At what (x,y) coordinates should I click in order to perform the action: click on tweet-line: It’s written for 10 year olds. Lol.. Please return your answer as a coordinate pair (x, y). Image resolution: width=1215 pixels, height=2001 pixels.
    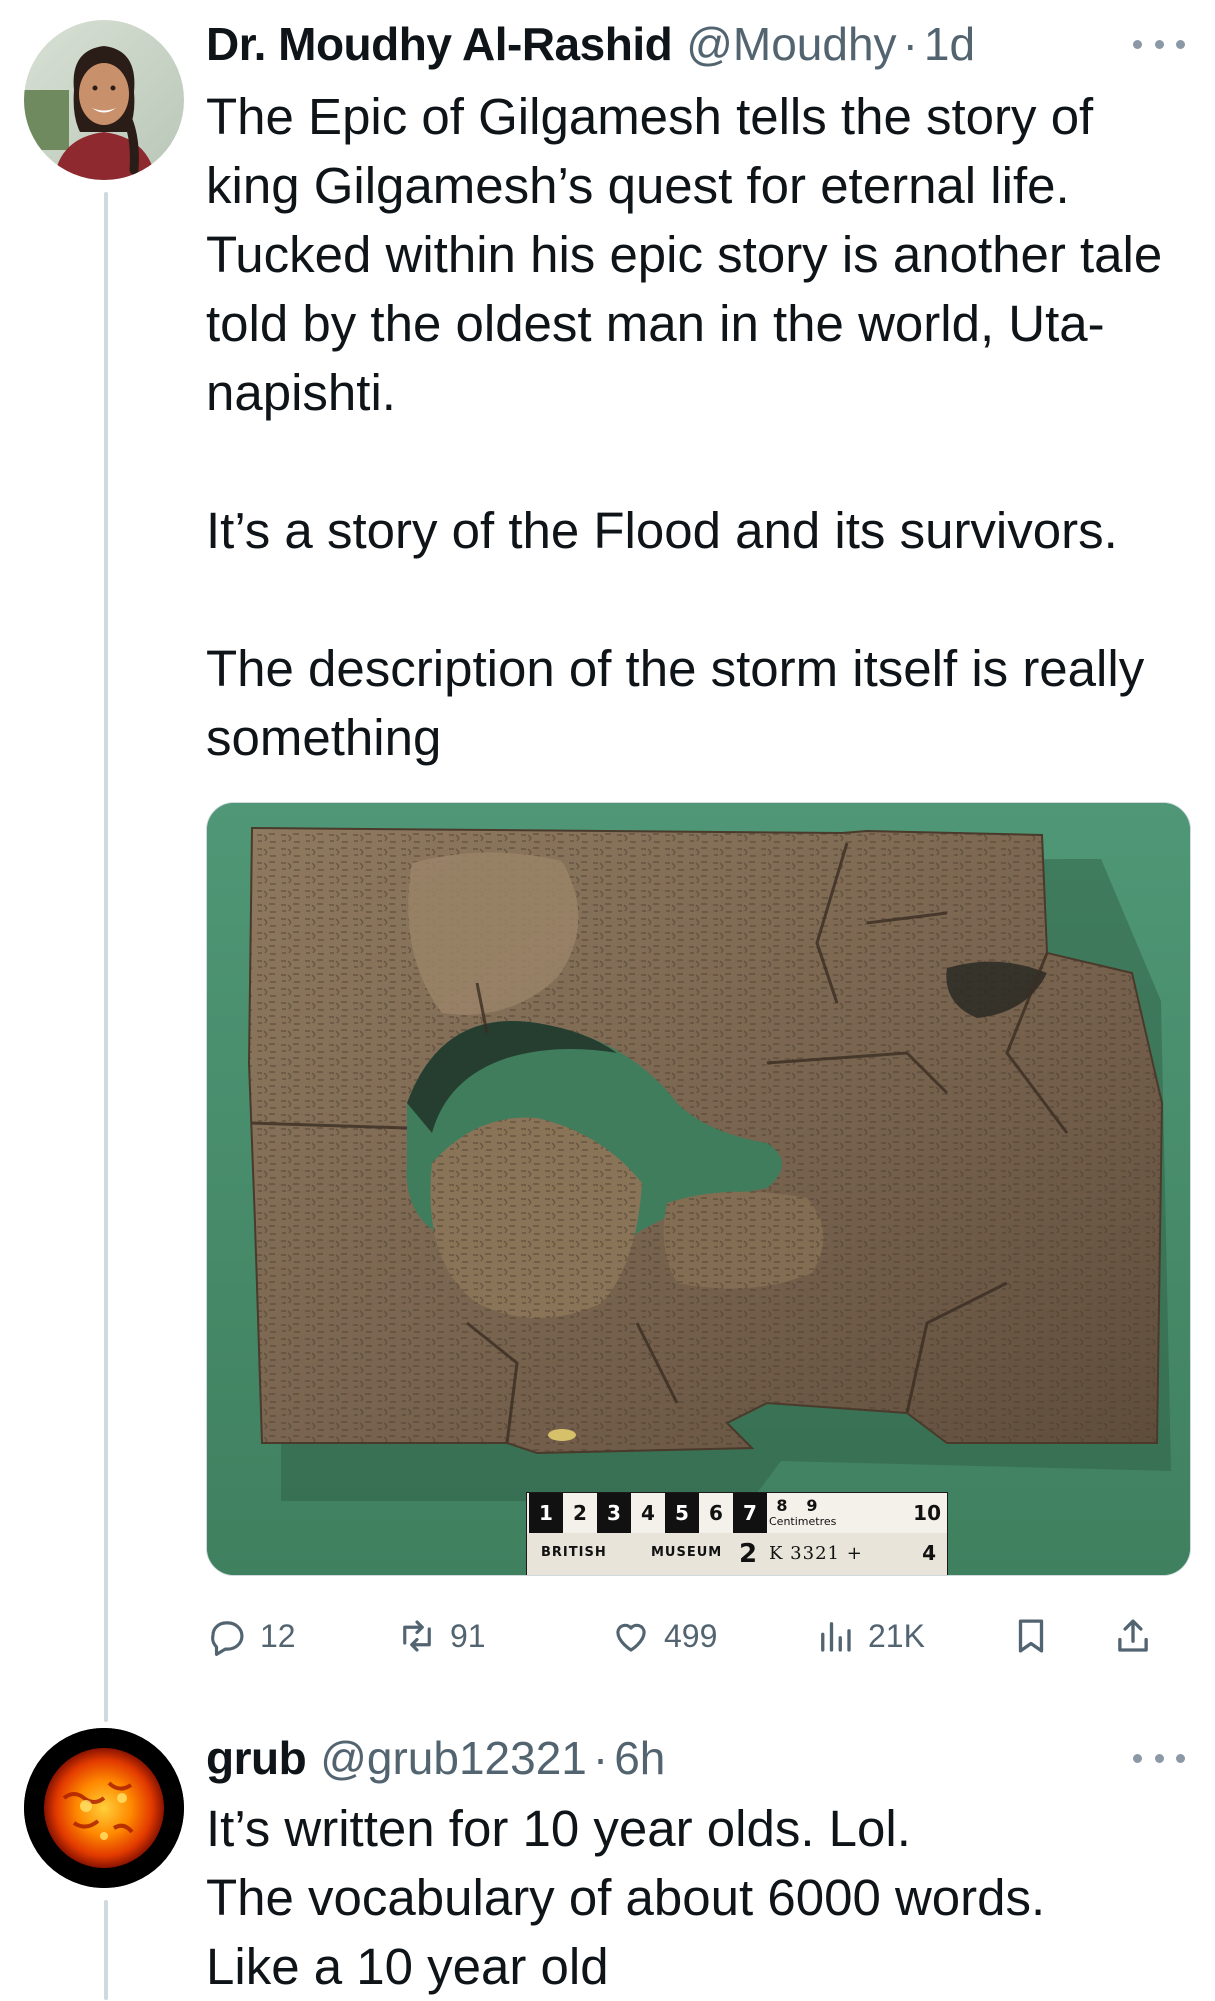
    Looking at the image, I should click on (558, 1828).